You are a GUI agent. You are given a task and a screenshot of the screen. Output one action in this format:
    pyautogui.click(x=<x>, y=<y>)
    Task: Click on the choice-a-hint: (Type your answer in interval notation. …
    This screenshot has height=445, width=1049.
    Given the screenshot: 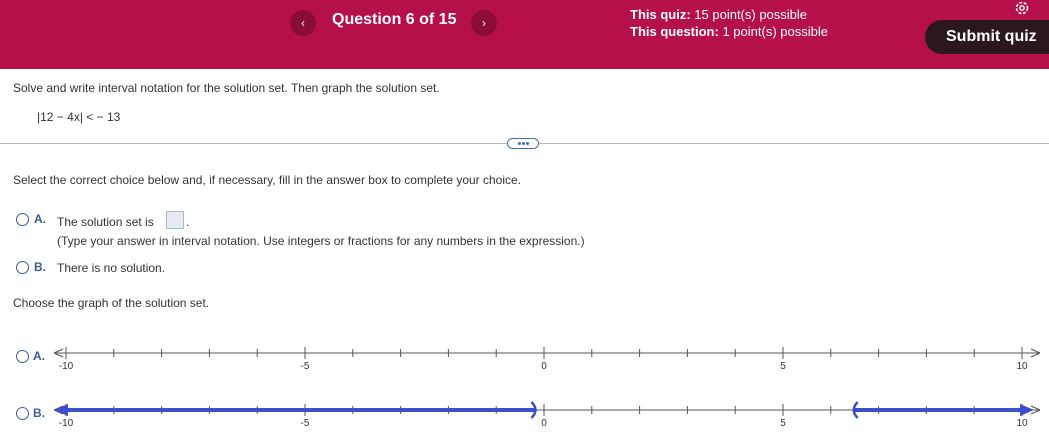 What is the action you would take?
    pyautogui.click(x=321, y=241)
    